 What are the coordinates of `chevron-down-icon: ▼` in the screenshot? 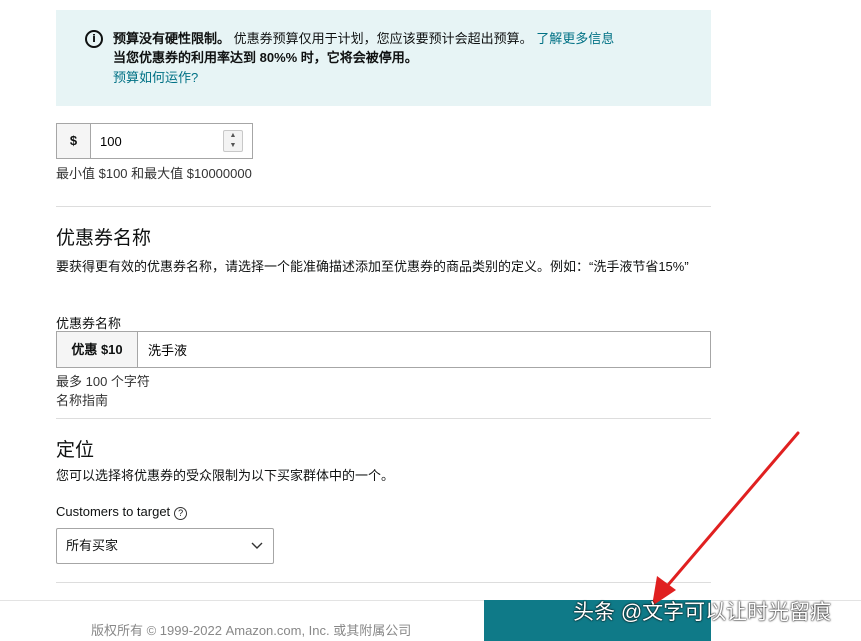 It's located at (233, 146).